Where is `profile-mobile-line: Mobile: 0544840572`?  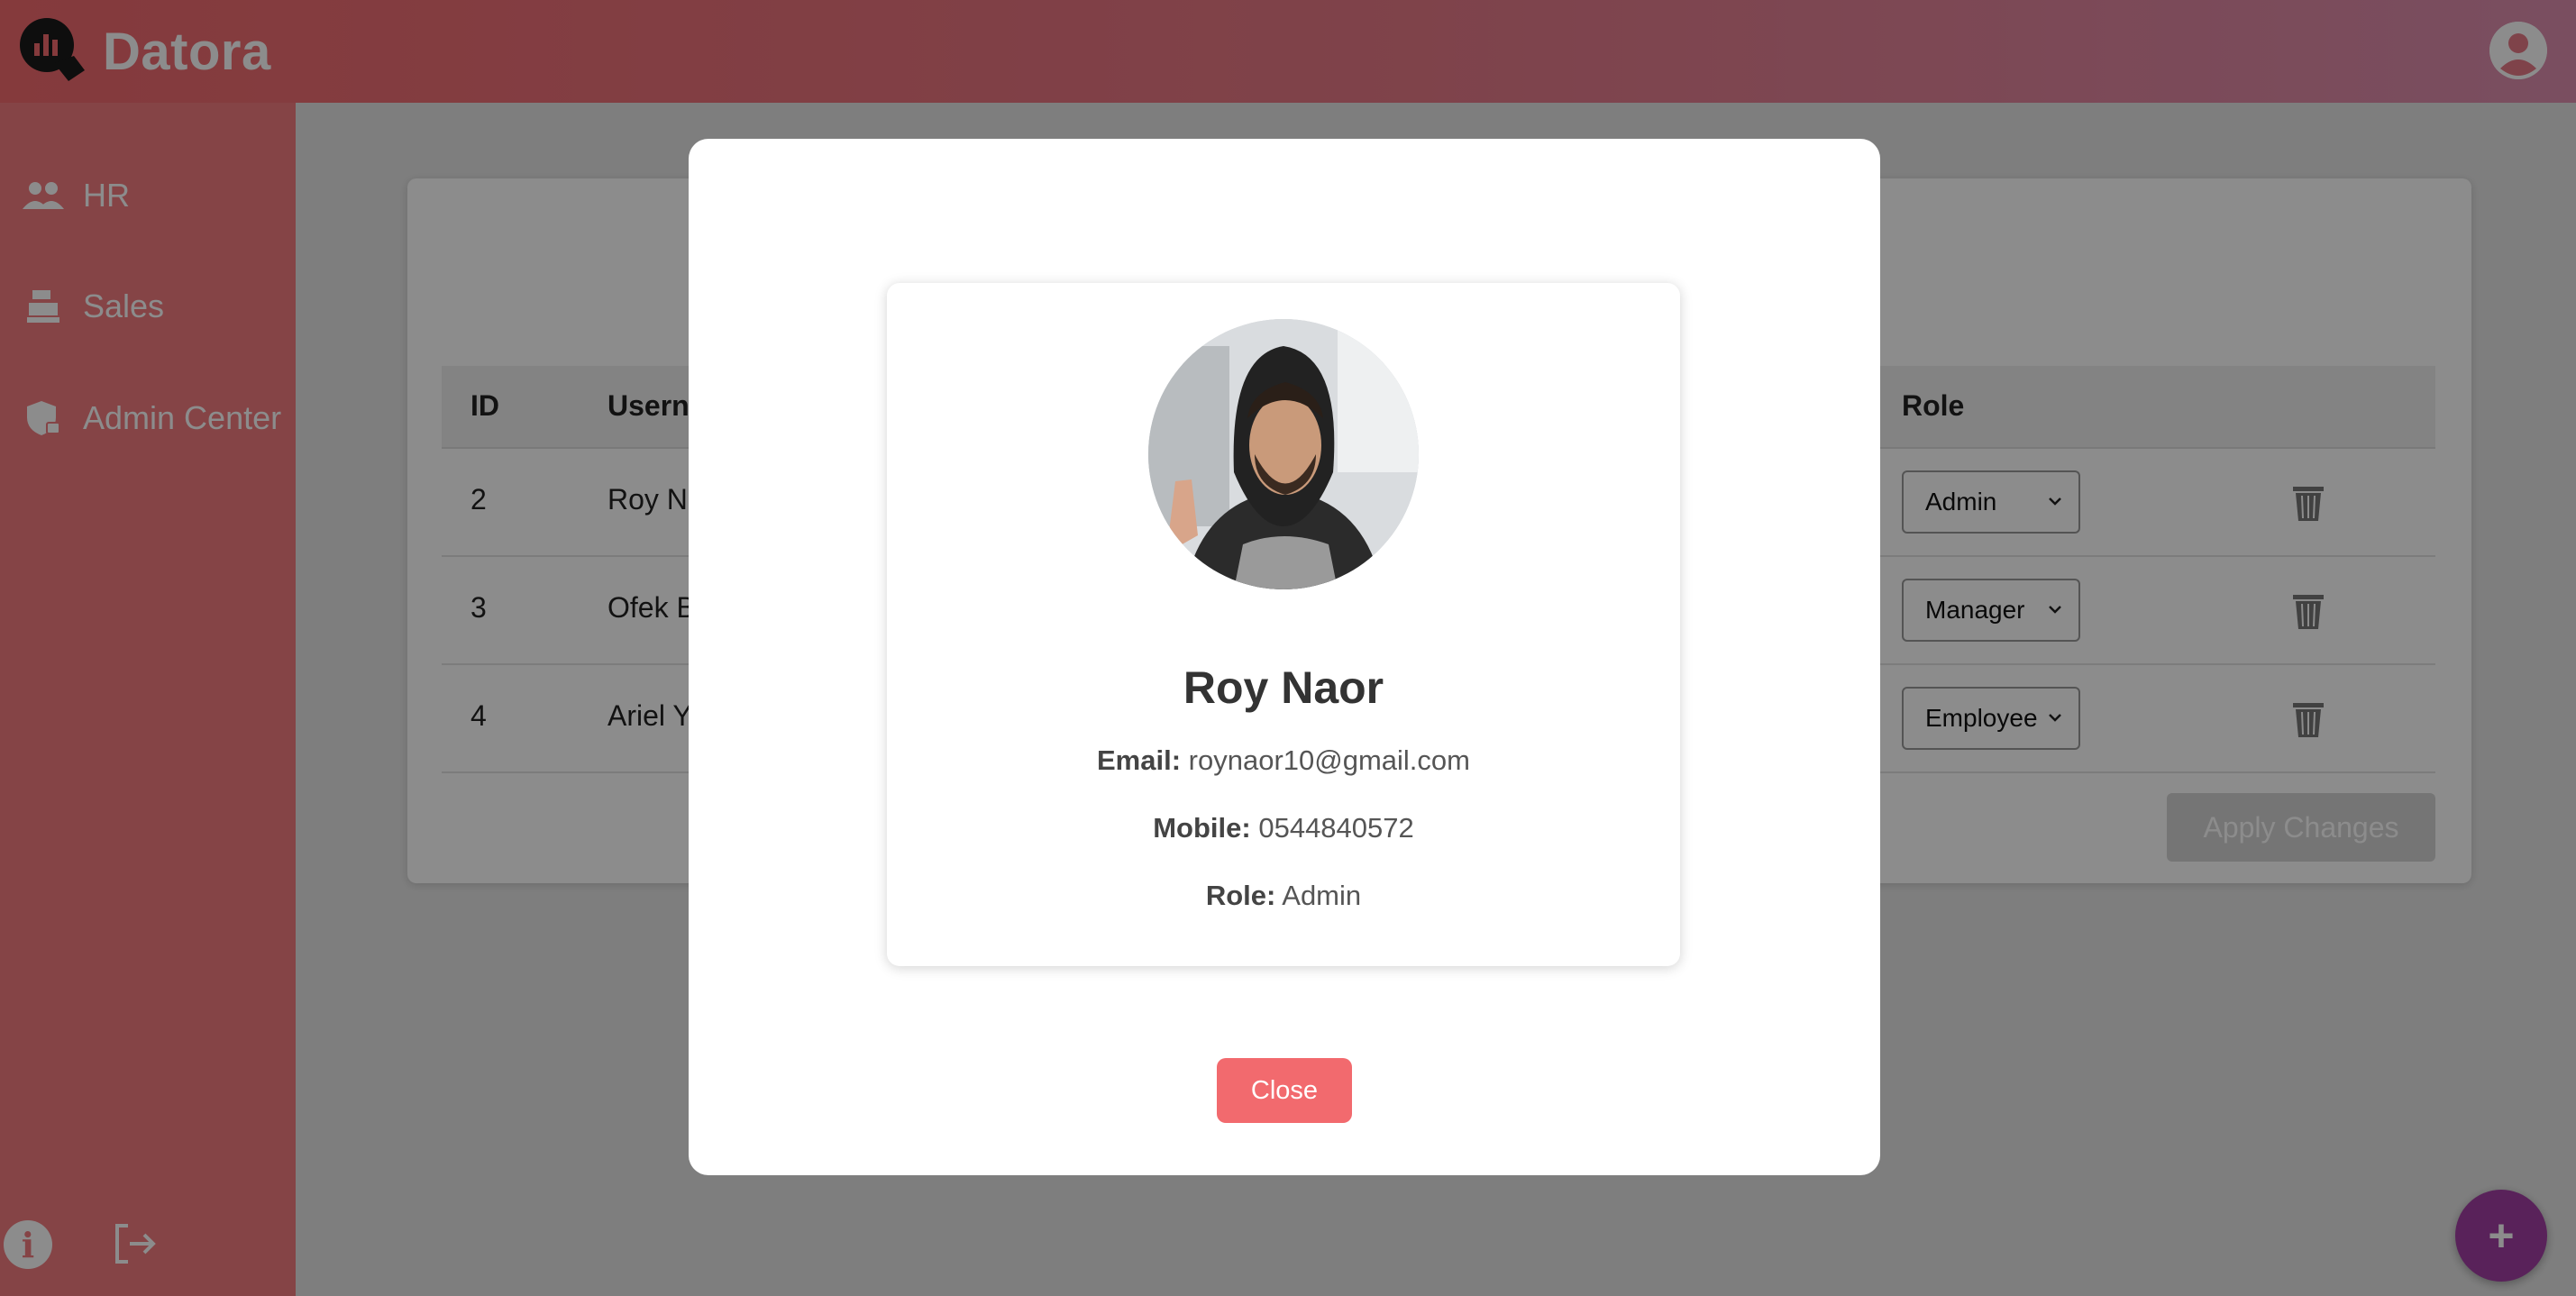 profile-mobile-line: Mobile: 0544840572 is located at coordinates (1283, 828).